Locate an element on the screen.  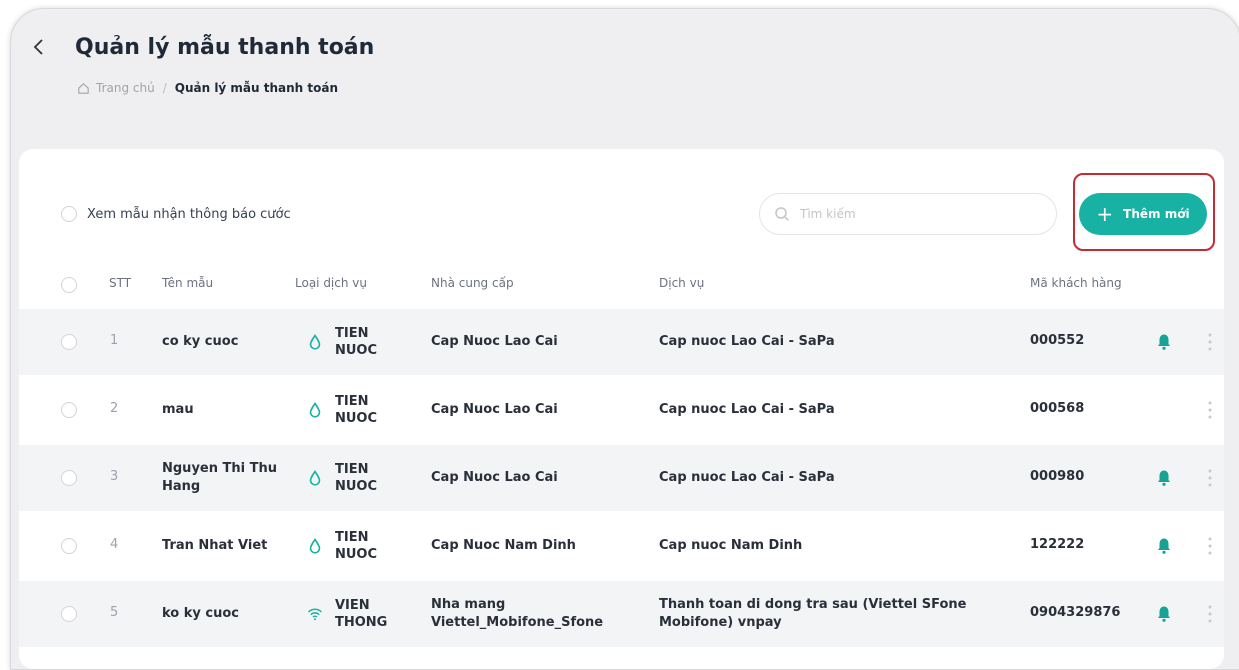
breadcrumb-current: Quản lý mẫu thanh toán is located at coordinates (256, 88).